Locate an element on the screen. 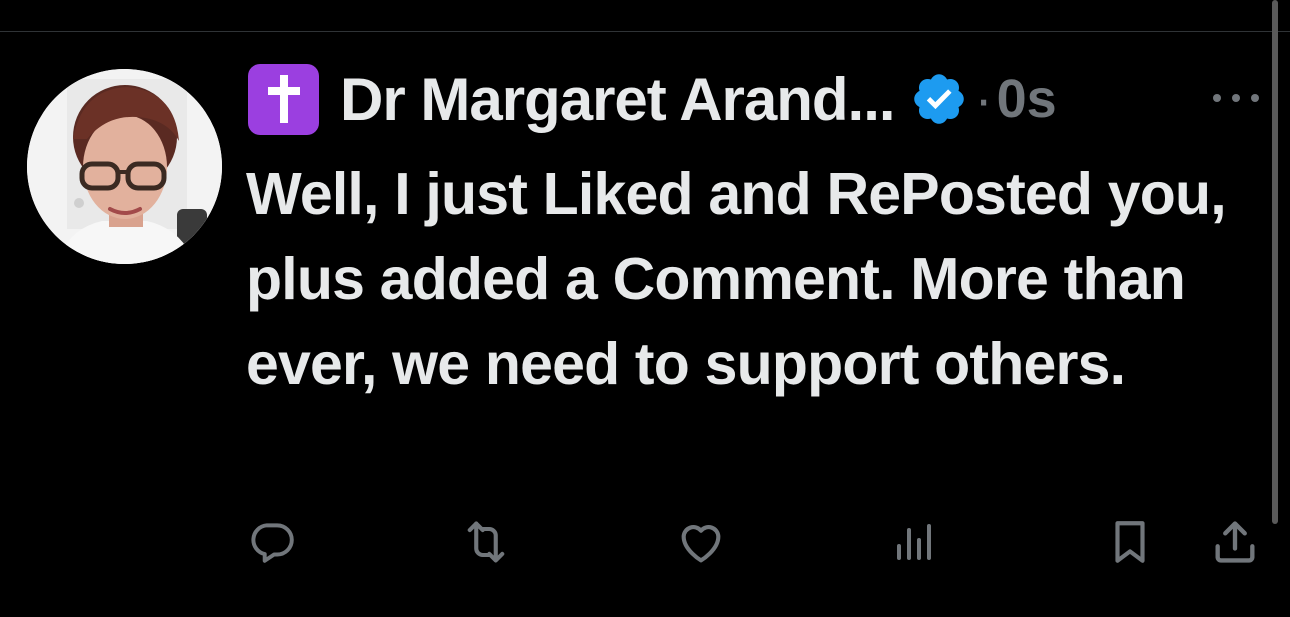 This screenshot has width=1290, height=617. views-icon is located at coordinates (914, 542).